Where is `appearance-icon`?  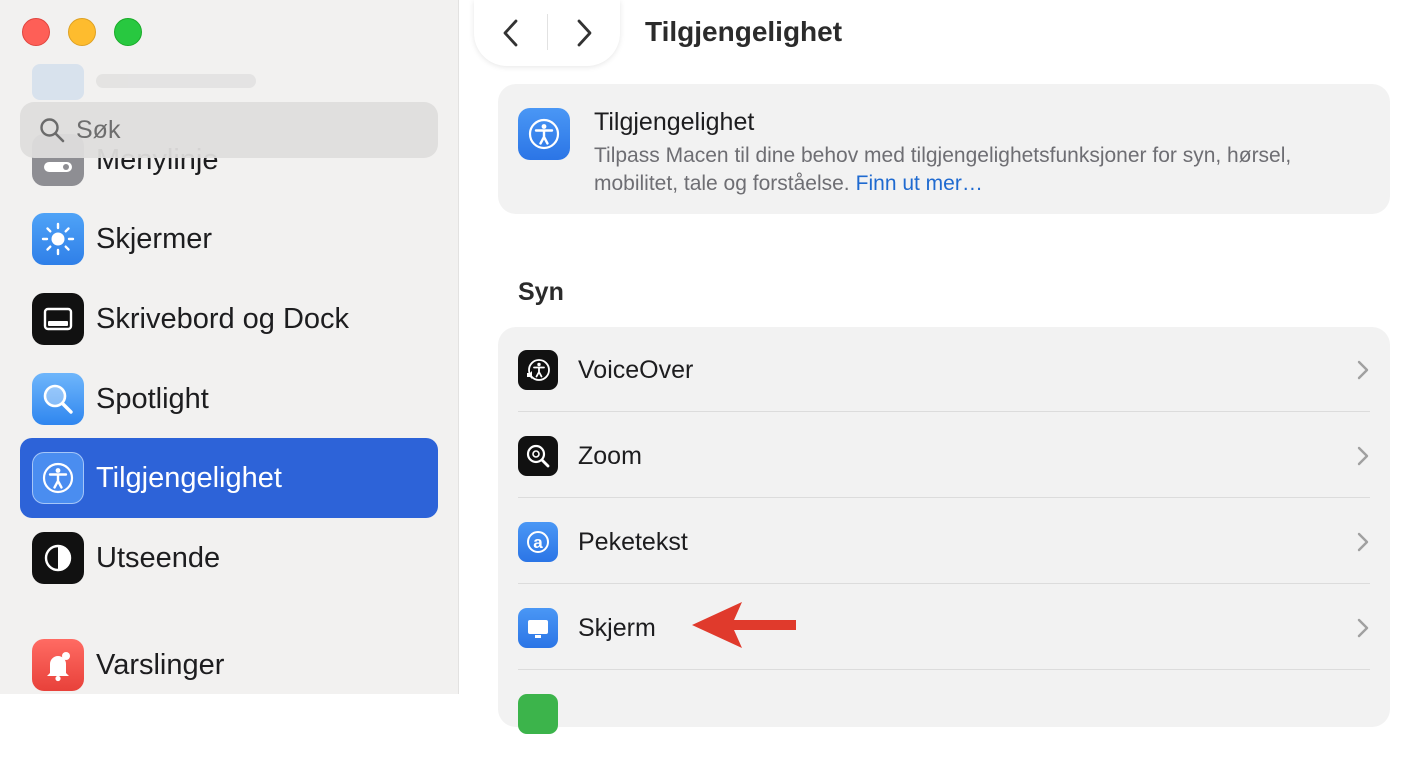 appearance-icon is located at coordinates (58, 558).